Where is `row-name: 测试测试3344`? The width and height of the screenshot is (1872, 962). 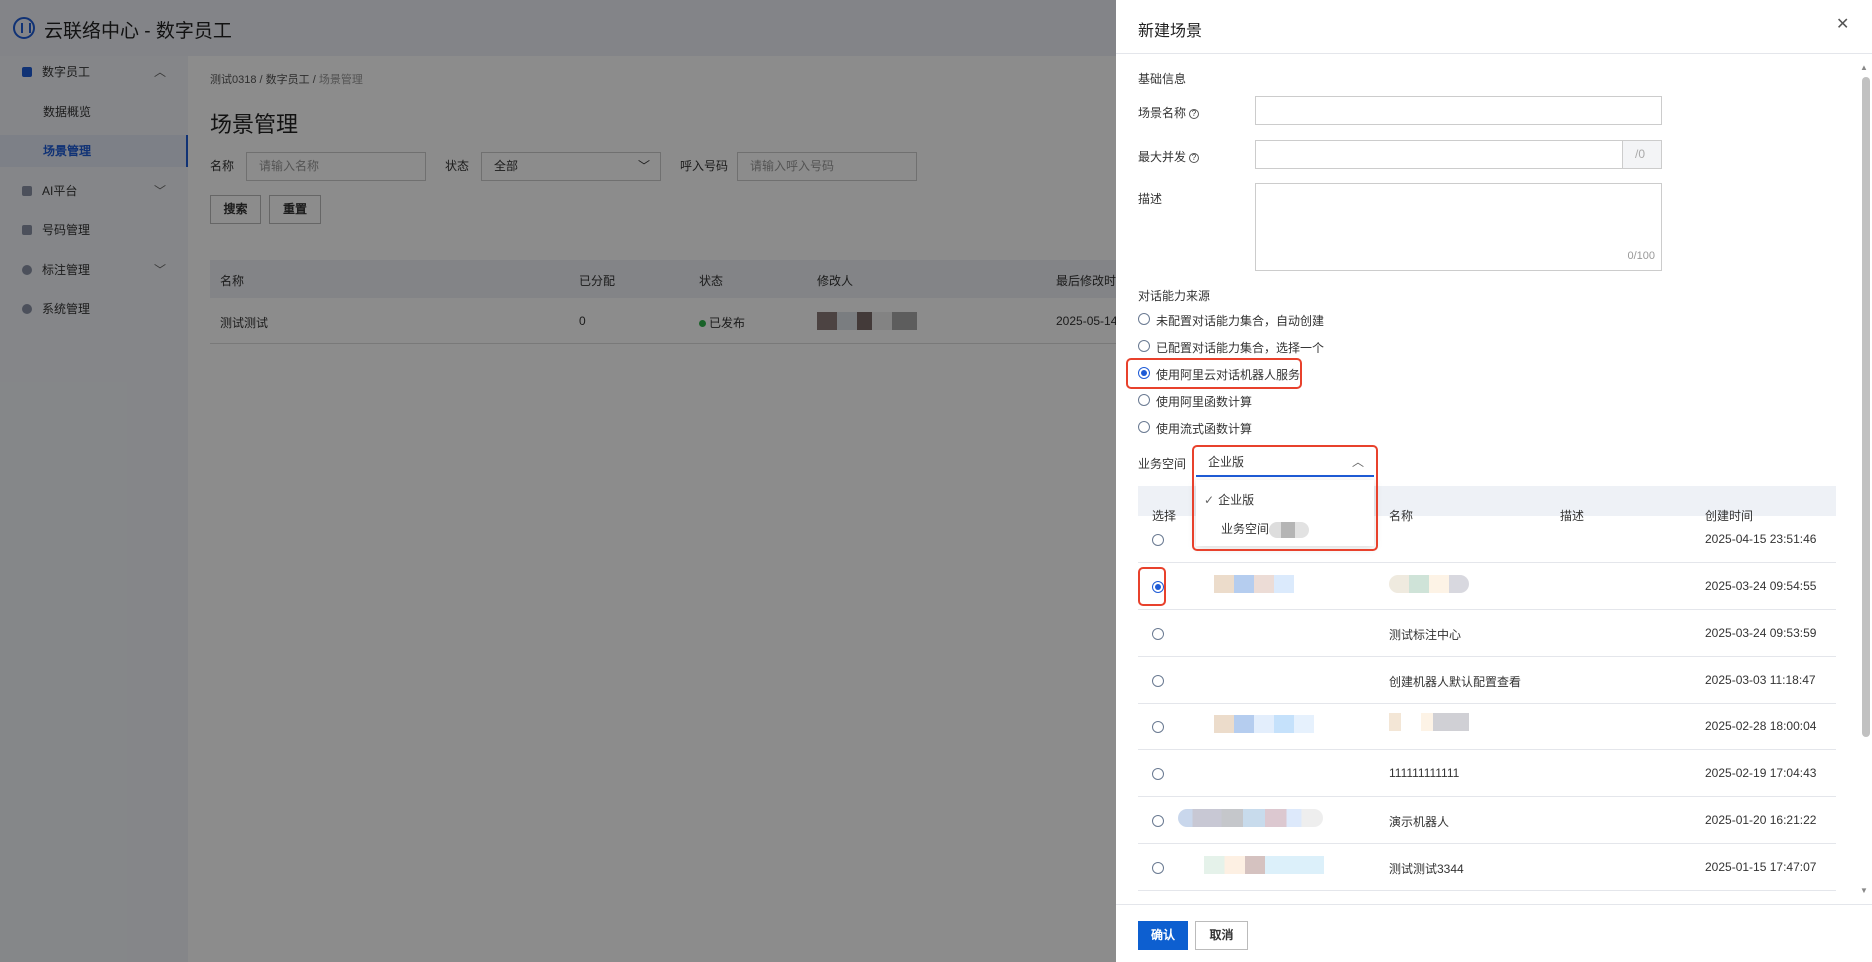 row-name: 测试测试3344 is located at coordinates (1426, 869).